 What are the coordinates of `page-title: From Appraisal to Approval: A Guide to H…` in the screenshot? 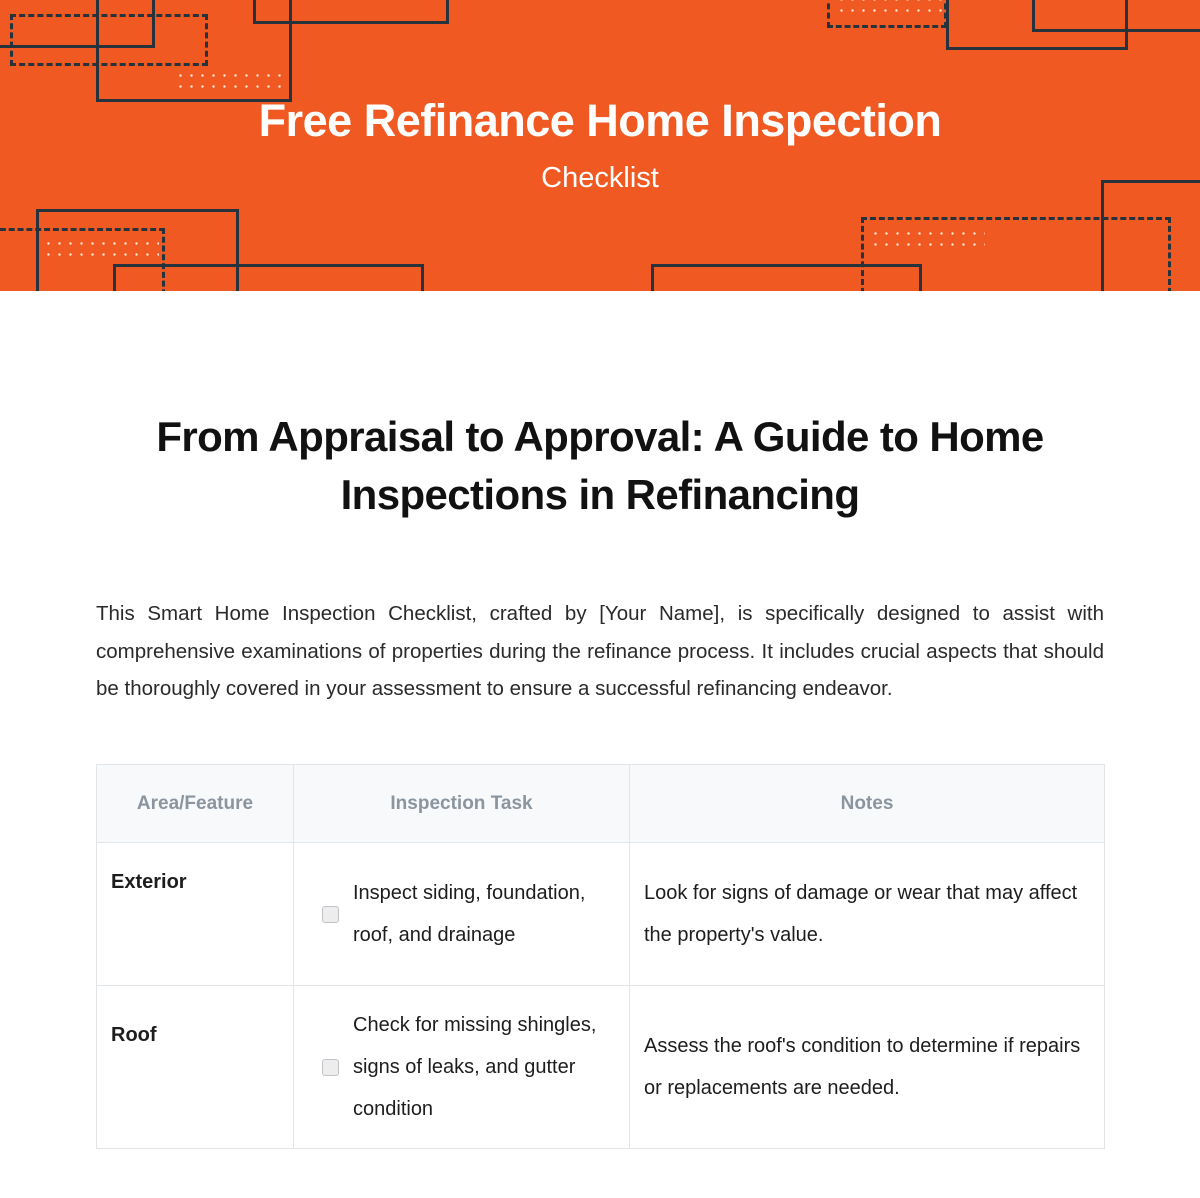 It's located at (600, 465).